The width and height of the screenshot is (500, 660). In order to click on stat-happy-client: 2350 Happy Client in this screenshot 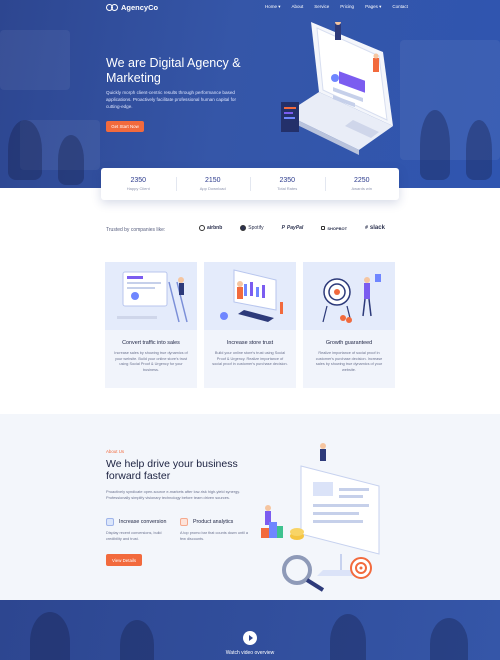, I will do `click(138, 184)`.